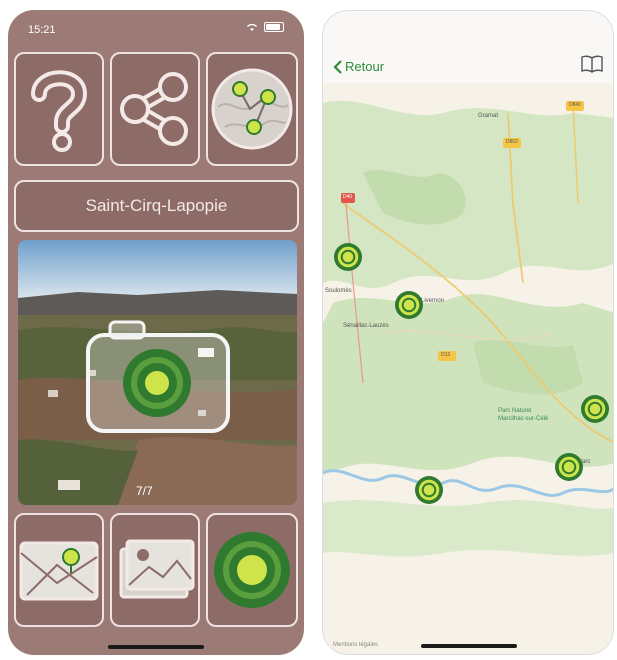 The image size is (617, 660). I want to click on road-label: D802, so click(512, 142).